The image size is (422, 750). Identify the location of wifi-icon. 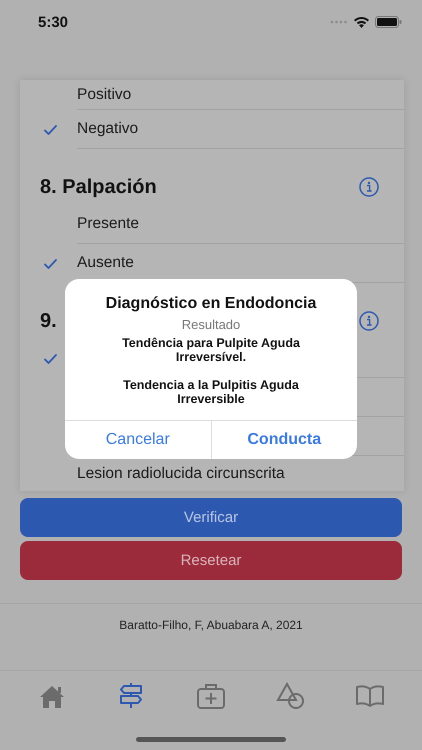
(361, 22).